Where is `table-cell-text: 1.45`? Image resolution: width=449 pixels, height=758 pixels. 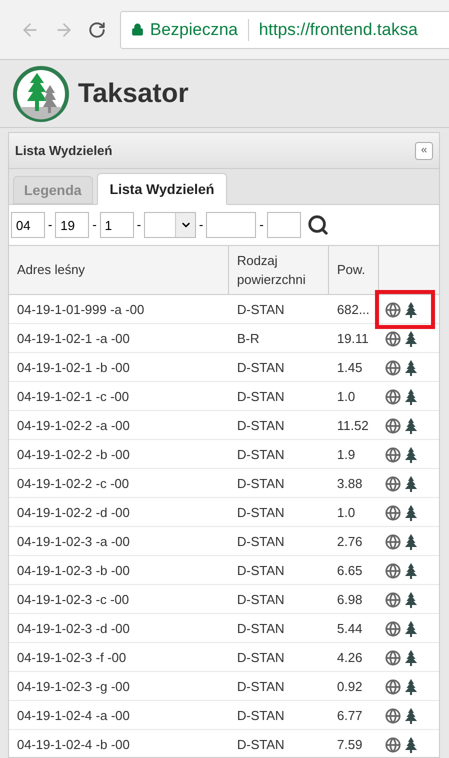 table-cell-text: 1.45 is located at coordinates (350, 367).